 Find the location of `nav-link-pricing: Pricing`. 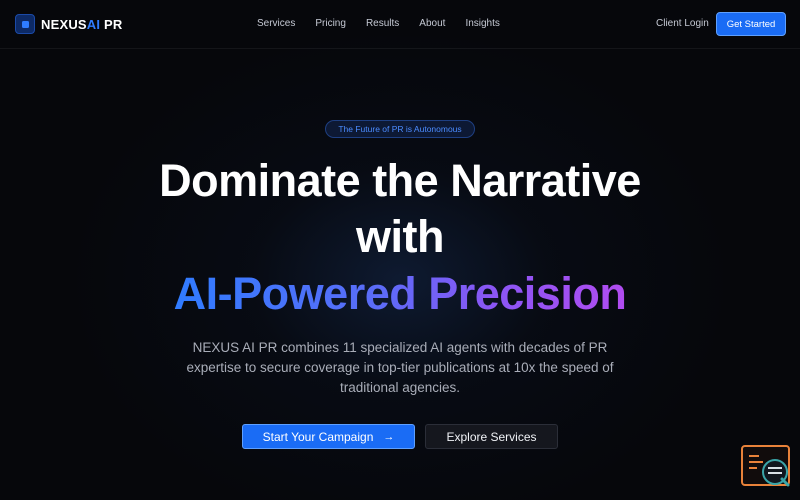

nav-link-pricing: Pricing is located at coordinates (330, 24).